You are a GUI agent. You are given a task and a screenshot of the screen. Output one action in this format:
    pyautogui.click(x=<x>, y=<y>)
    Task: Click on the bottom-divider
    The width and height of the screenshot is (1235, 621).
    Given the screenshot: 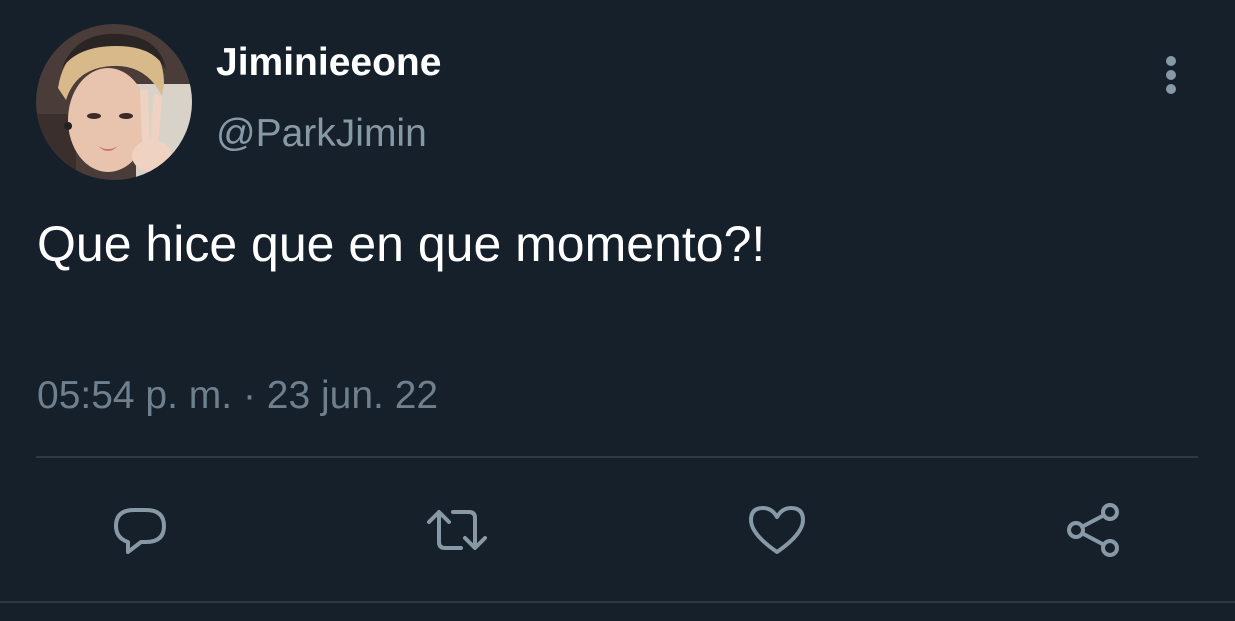 What is the action you would take?
    pyautogui.click(x=617, y=602)
    